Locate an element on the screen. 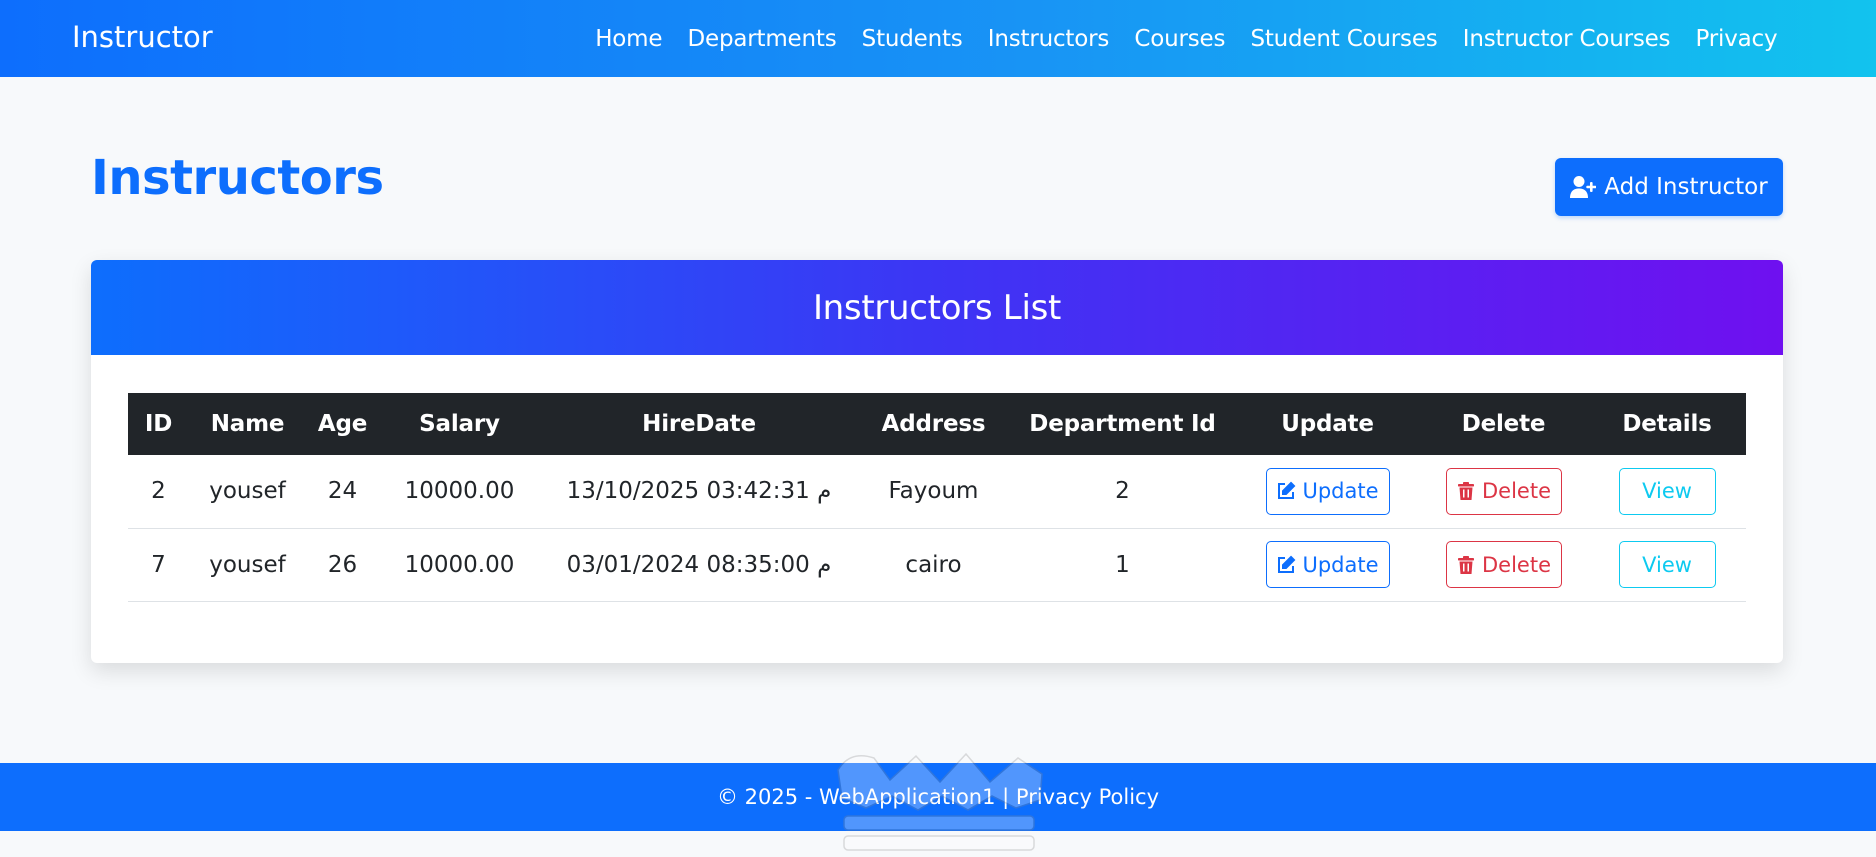  nav-link-instructors: Instructors is located at coordinates (1048, 39).